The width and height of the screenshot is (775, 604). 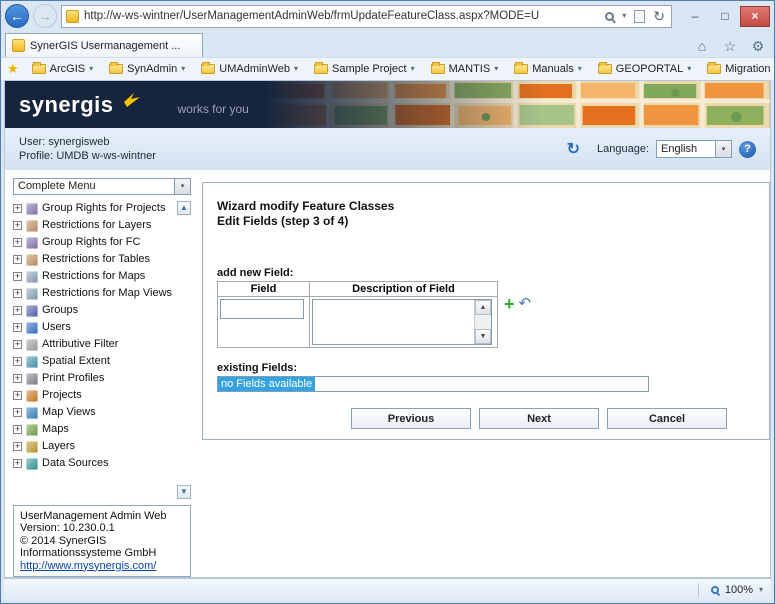 What do you see at coordinates (94, 413) in the screenshot?
I see `sidebar-item-map-views: + Map Views` at bounding box center [94, 413].